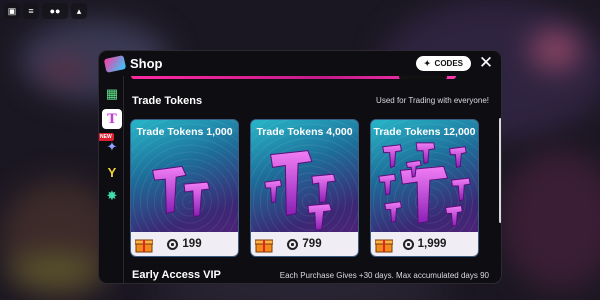 Image resolution: width=600 pixels, height=300 pixels. I want to click on category-sidebar: ▦ T NEW ✦ Y ✸, so click(111, 179).